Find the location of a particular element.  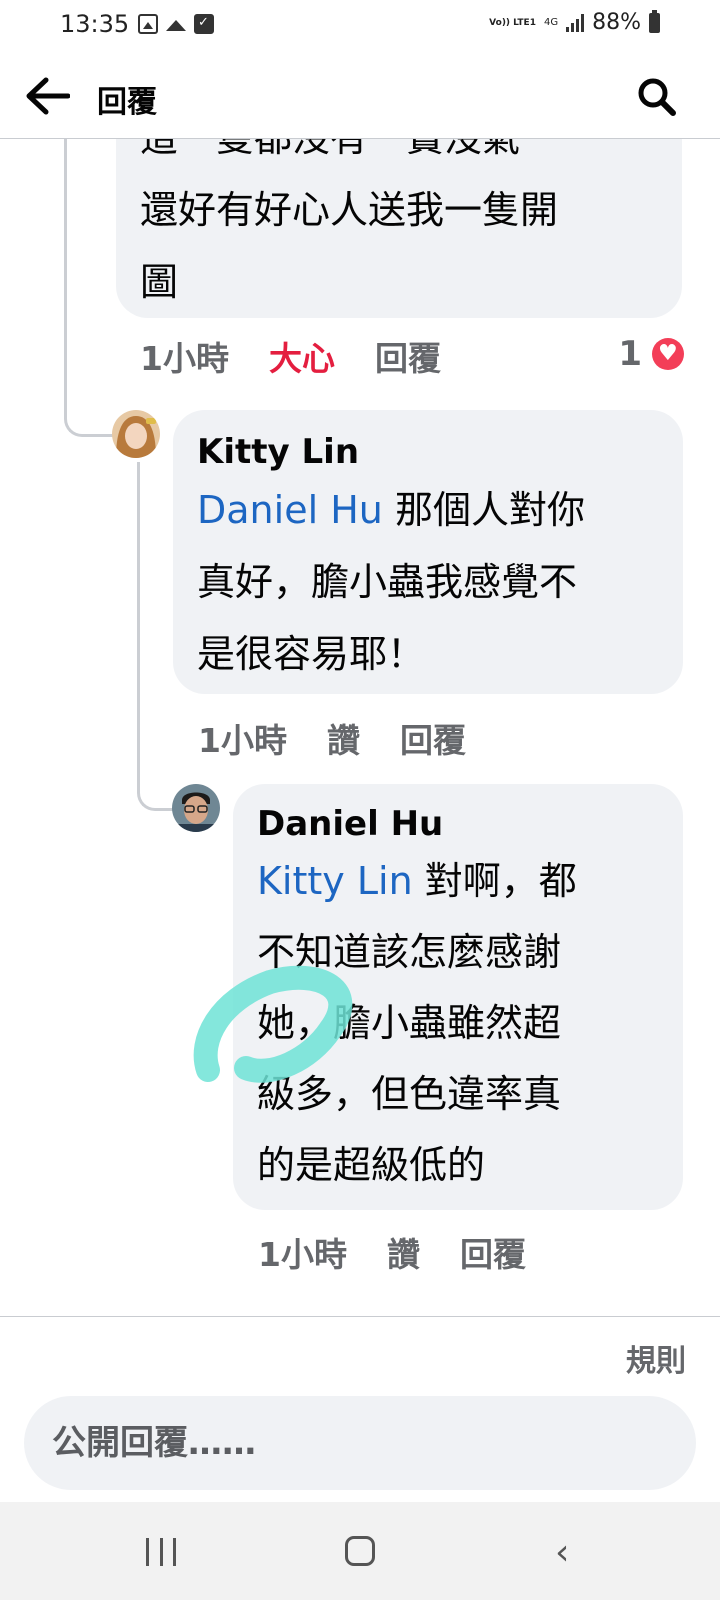

comment-author: Daniel Hu is located at coordinates (458, 824).